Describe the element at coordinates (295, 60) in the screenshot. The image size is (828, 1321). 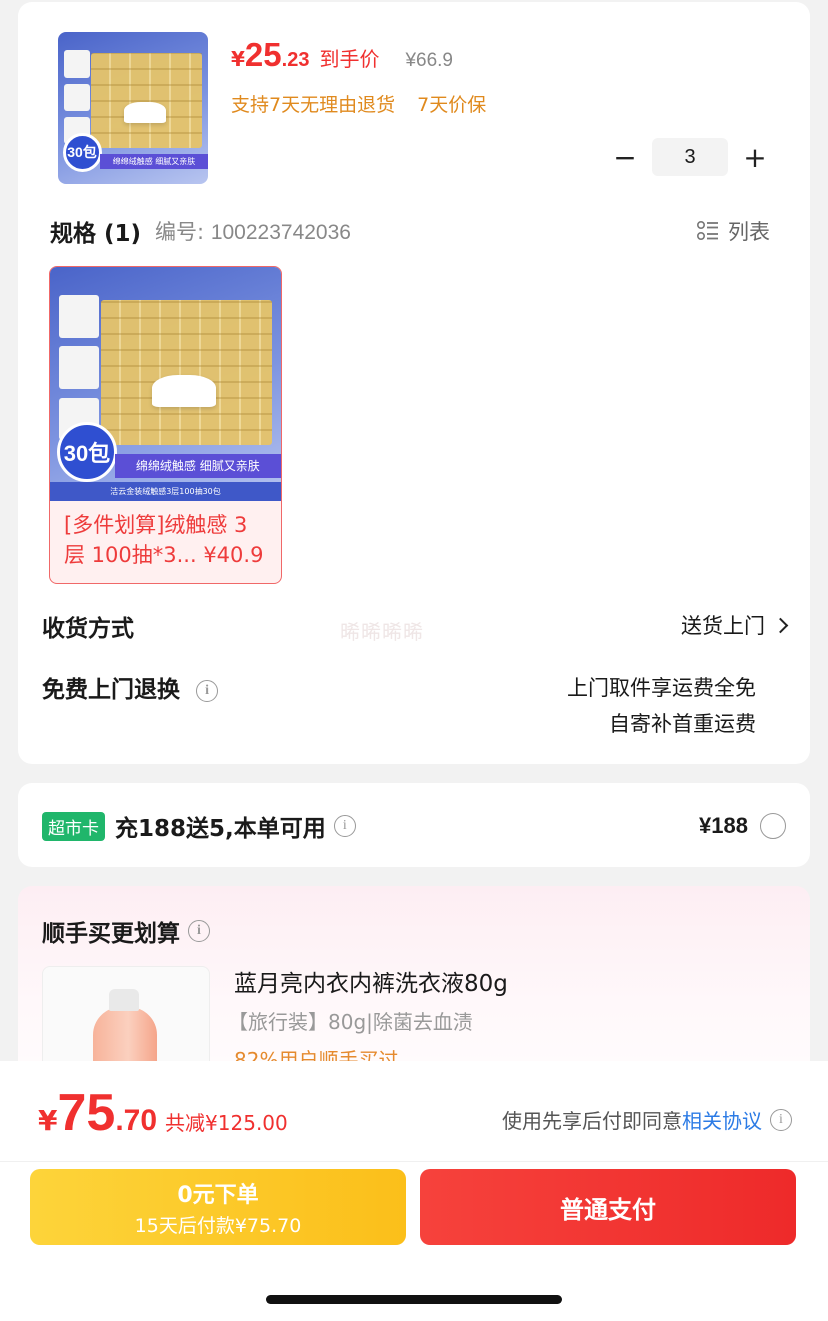
I see `price-decimal: .23` at that location.